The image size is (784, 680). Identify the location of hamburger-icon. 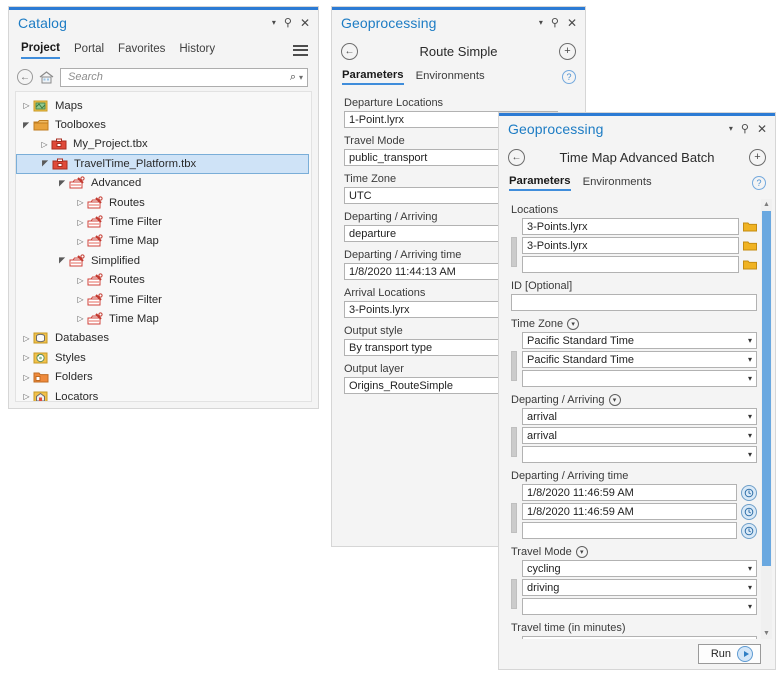
(300, 50).